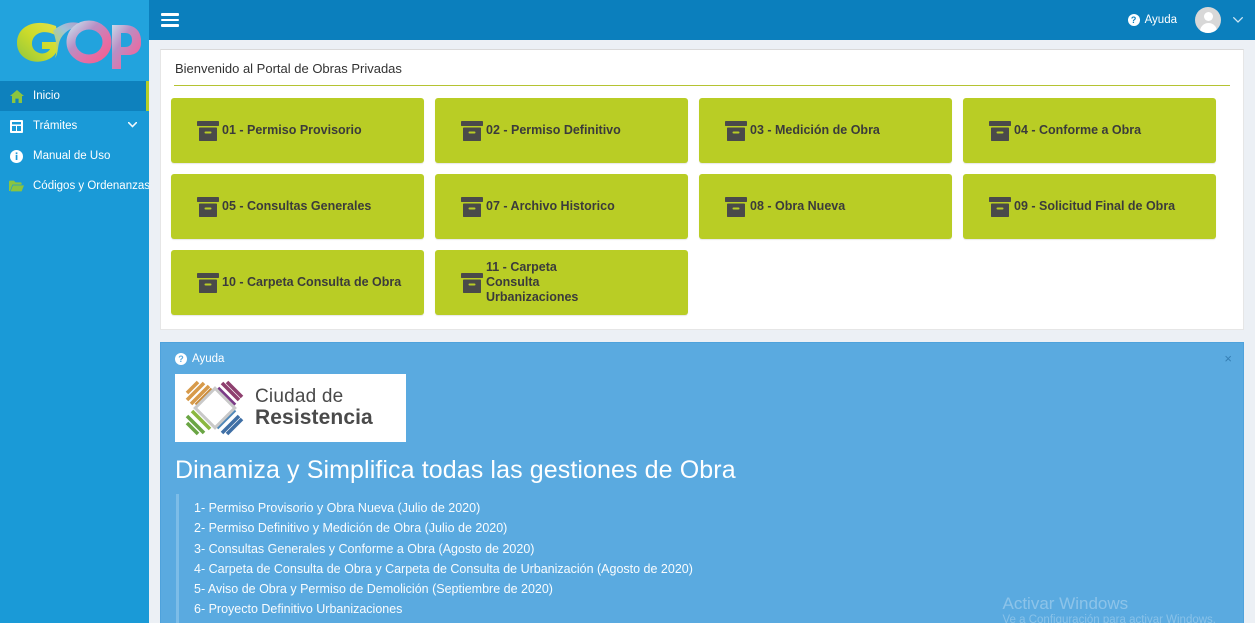 The height and width of the screenshot is (623, 1255). I want to click on card-label: 10 - Carpeta Consulta de Obra, so click(312, 282).